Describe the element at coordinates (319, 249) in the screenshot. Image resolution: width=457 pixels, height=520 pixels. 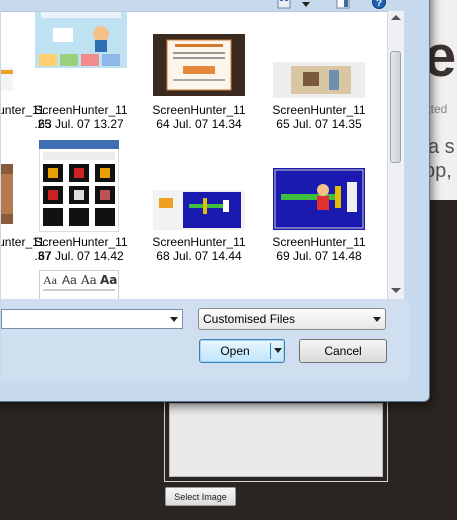
I see `file-name-label: ScreenHunter_11 69 Jul. 07 14.48` at that location.